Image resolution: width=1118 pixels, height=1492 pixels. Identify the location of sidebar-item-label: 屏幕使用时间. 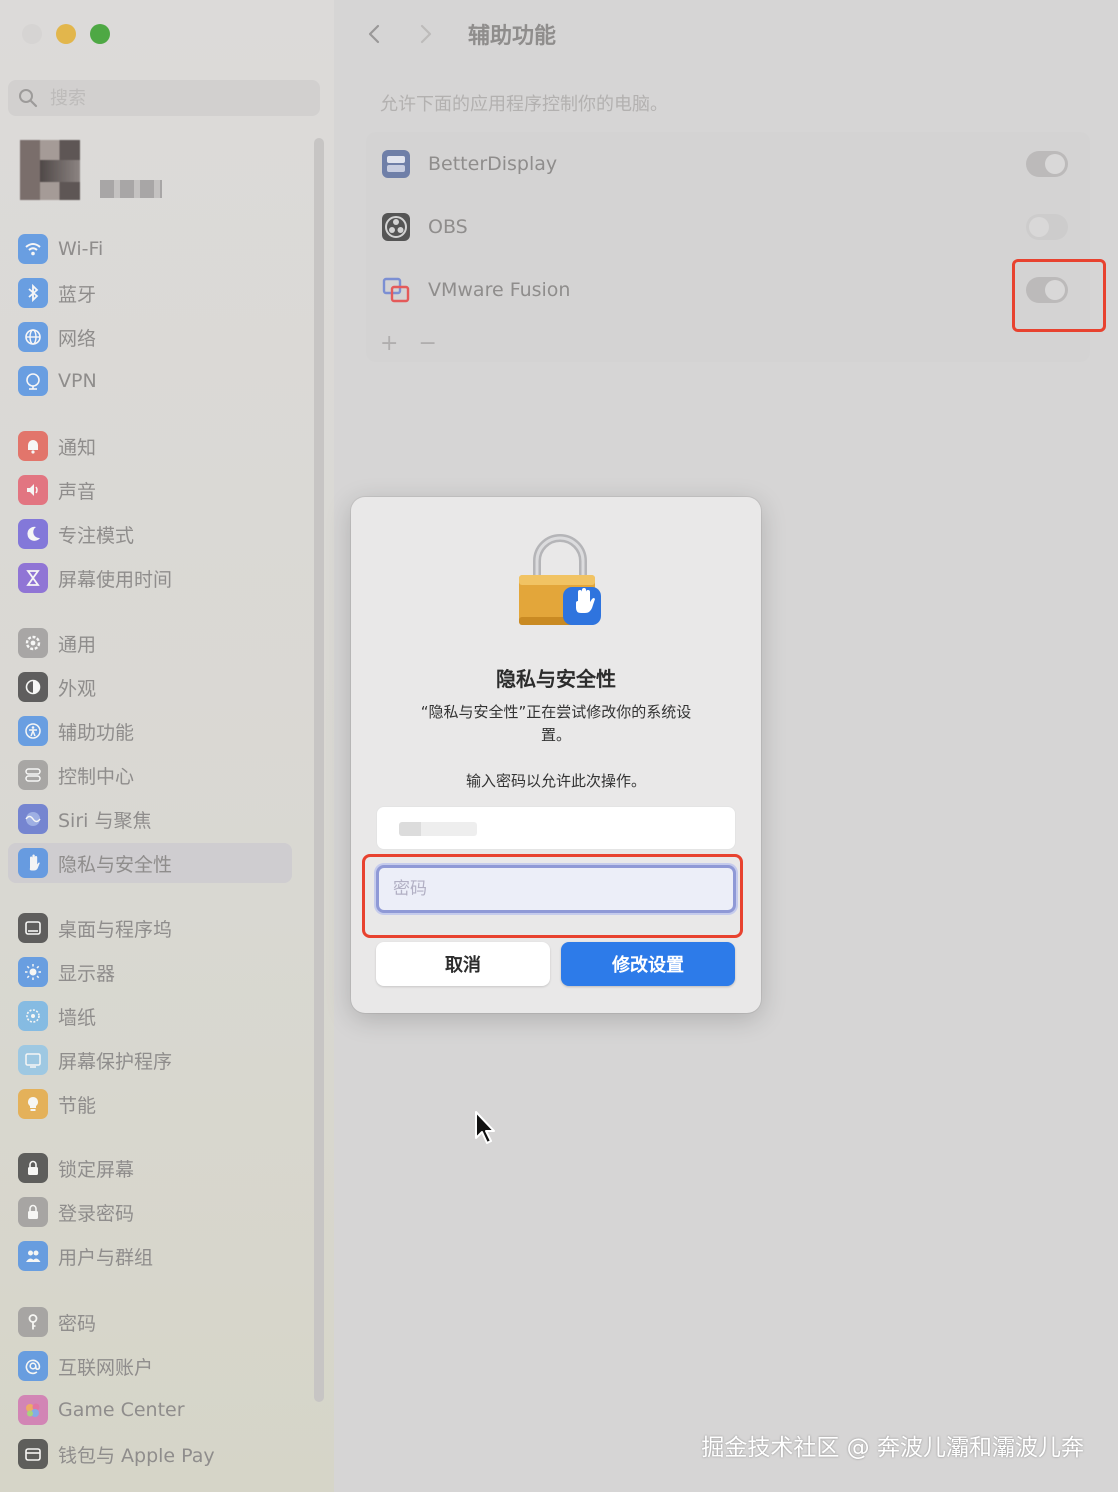
(115, 579).